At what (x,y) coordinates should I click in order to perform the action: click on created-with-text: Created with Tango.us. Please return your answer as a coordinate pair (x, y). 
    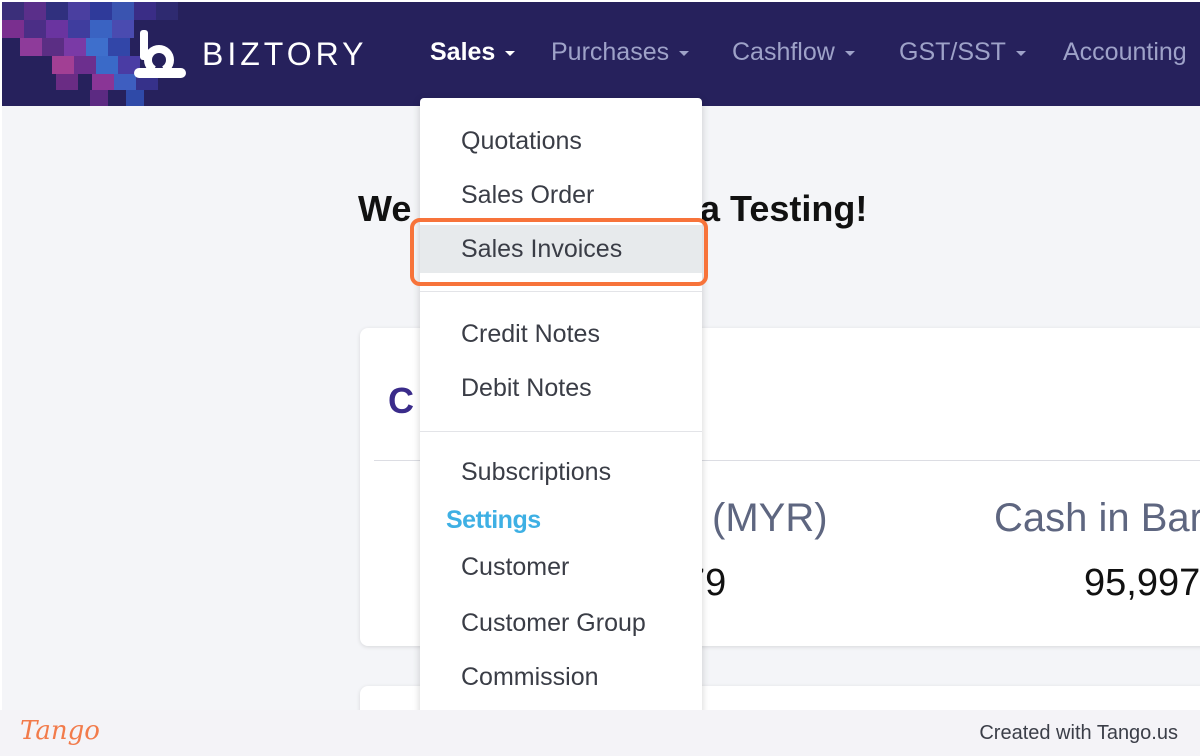
    Looking at the image, I should click on (1078, 733).